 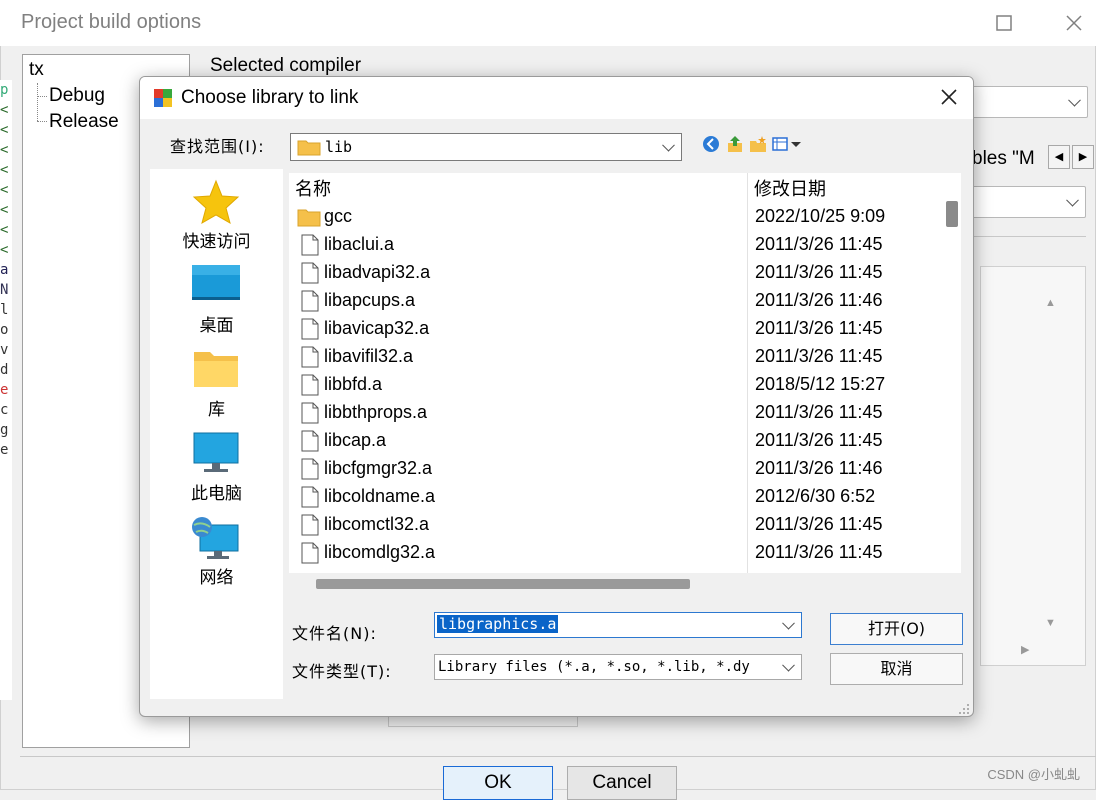 I want to click on tree-item-release: Release, so click(x=84, y=122).